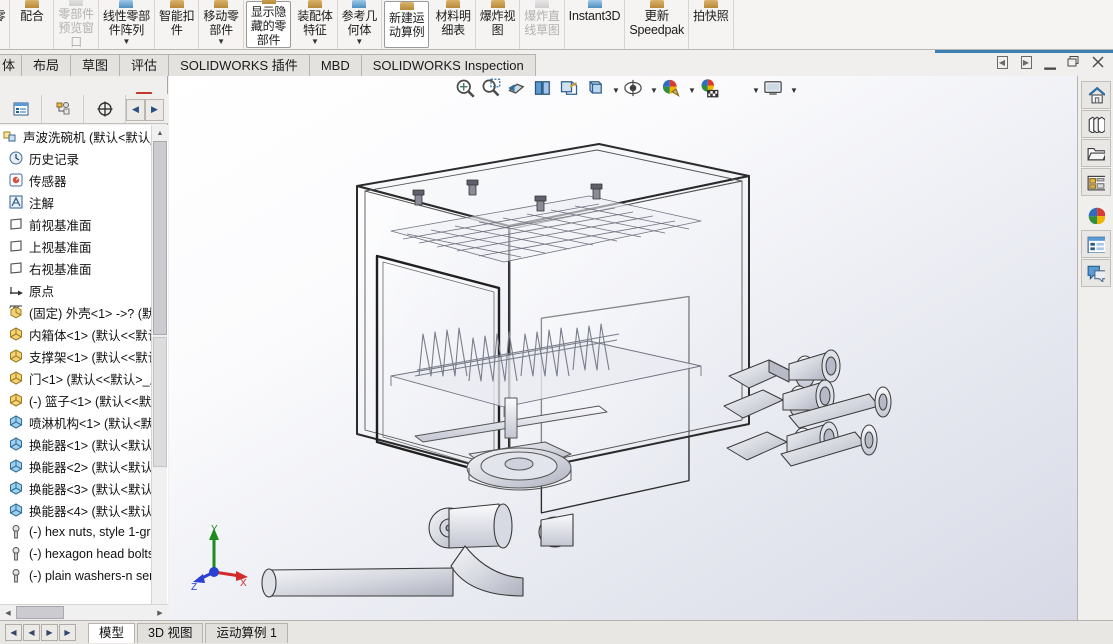 This screenshot has width=1113, height=644. Describe the element at coordinates (76, 202) in the screenshot. I see `tree-item: 注解` at that location.